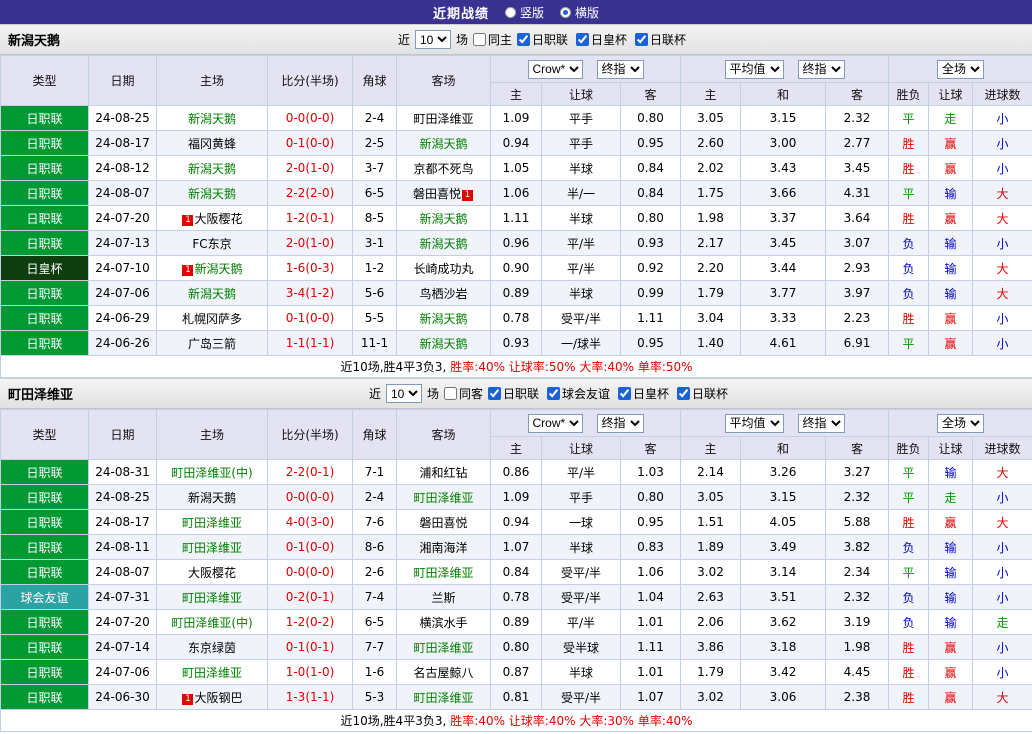 The height and width of the screenshot is (734, 1032). Describe the element at coordinates (492, 39) in the screenshot. I see `same-home-filter: 同主` at that location.